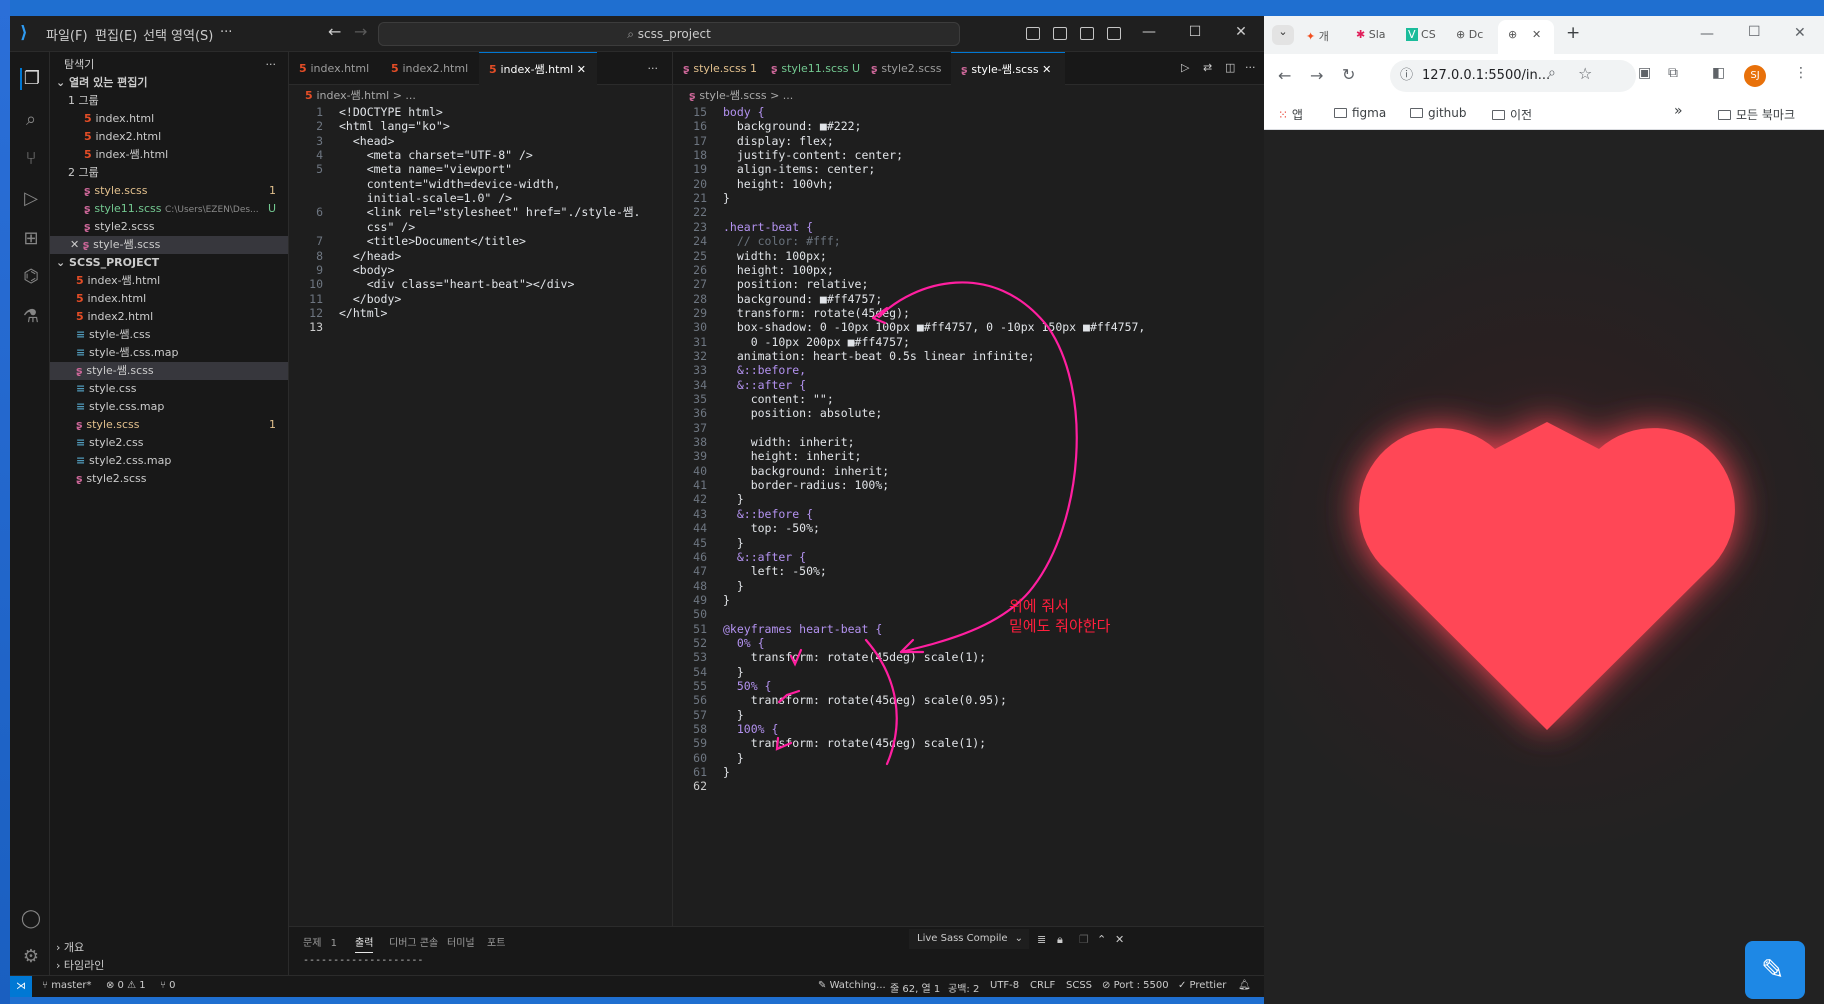 The height and width of the screenshot is (1004, 1824). Describe the element at coordinates (169, 299) in the screenshot. I see `project-file: 5 index.html` at that location.